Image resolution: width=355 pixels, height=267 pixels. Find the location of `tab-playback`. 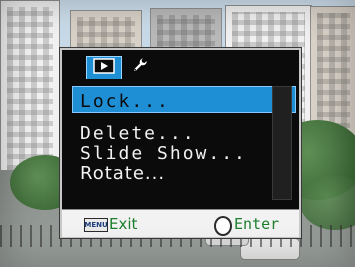

tab-playback is located at coordinates (104, 67).